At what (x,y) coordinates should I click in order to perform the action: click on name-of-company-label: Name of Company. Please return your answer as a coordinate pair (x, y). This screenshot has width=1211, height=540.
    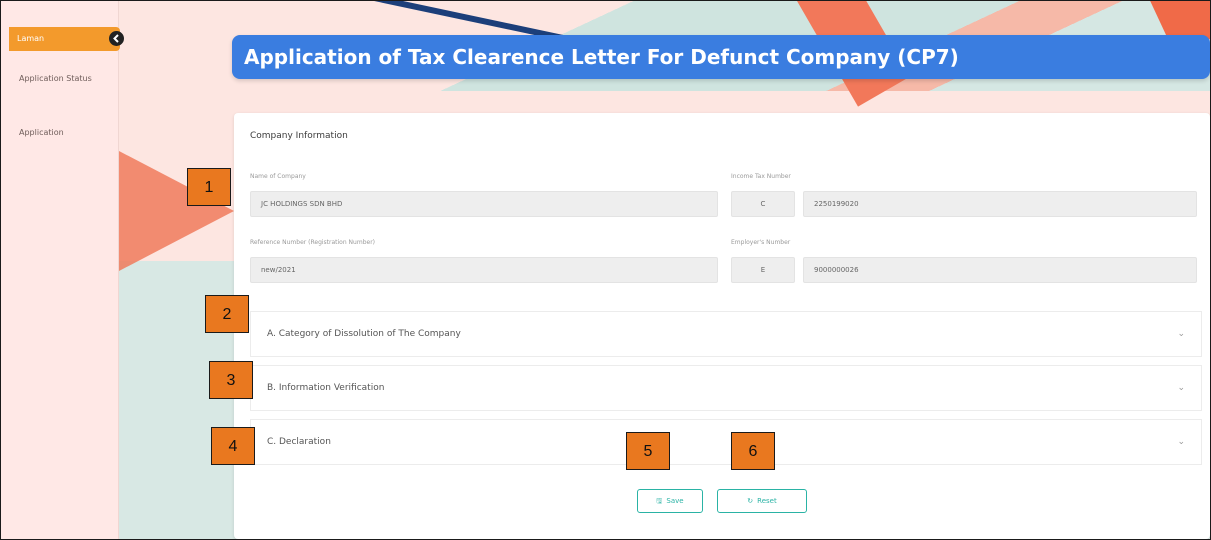
    Looking at the image, I should click on (278, 176).